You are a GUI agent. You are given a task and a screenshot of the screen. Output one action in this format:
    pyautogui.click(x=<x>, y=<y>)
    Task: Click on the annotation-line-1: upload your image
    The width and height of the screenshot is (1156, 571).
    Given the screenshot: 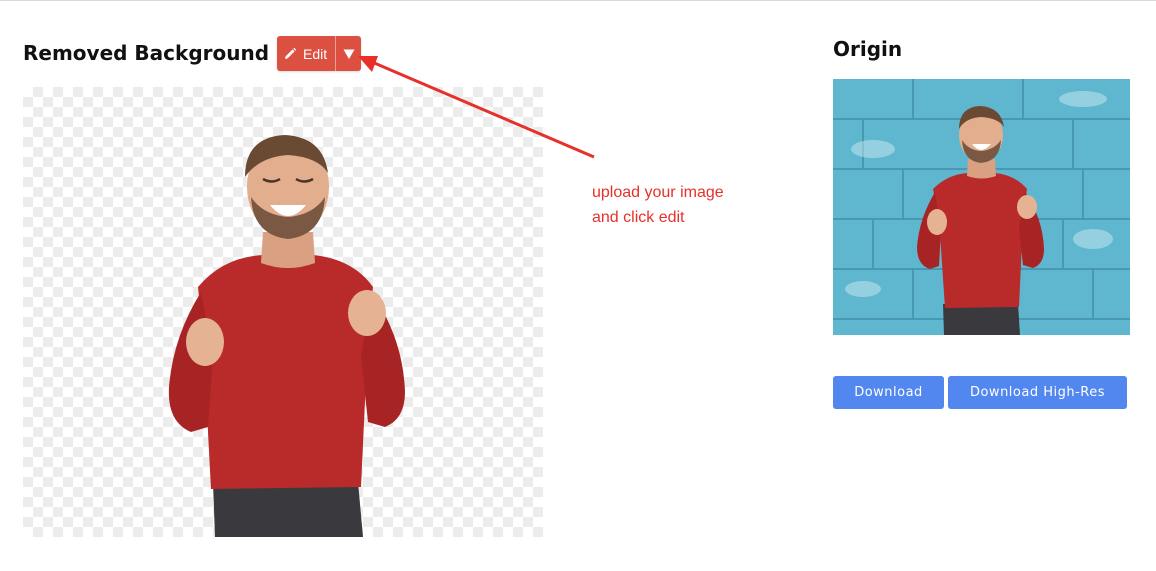 What is the action you would take?
    pyautogui.click(x=658, y=192)
    